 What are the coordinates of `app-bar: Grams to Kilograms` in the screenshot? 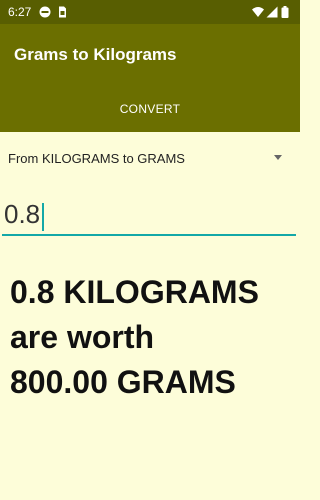 It's located at (150, 55).